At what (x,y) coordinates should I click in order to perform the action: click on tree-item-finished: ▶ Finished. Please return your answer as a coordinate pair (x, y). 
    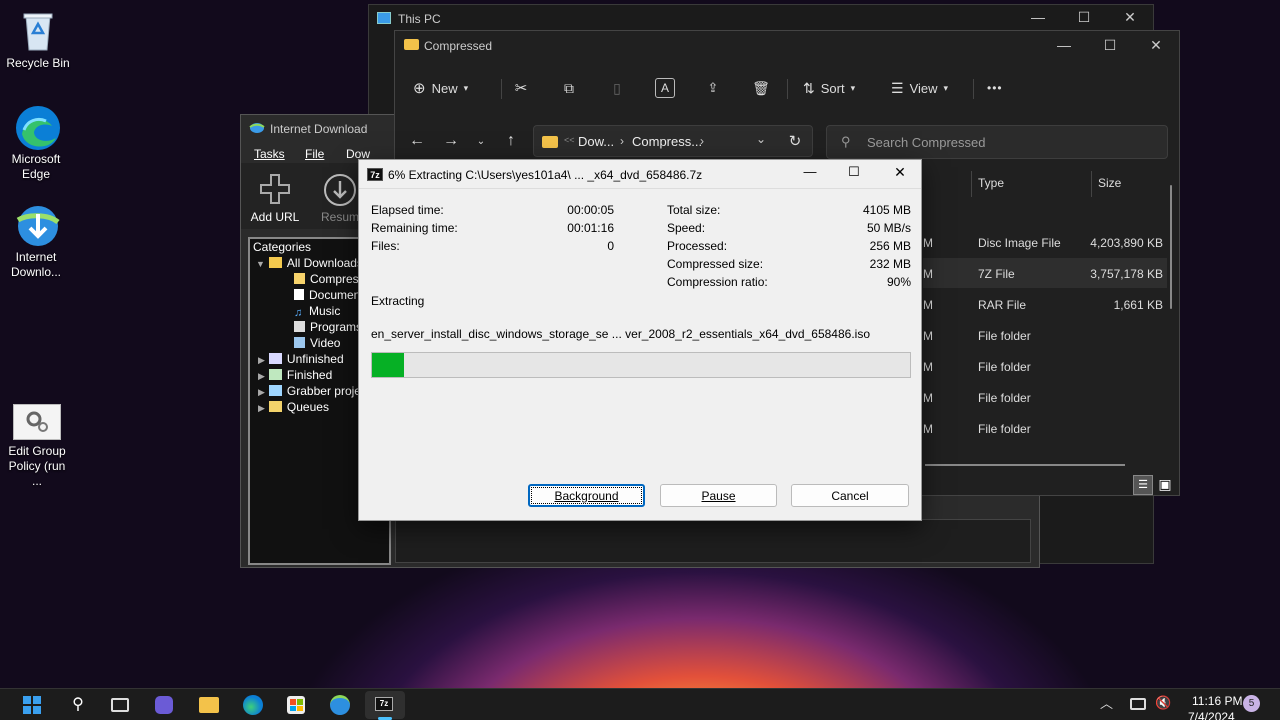
    Looking at the image, I should click on (295, 375).